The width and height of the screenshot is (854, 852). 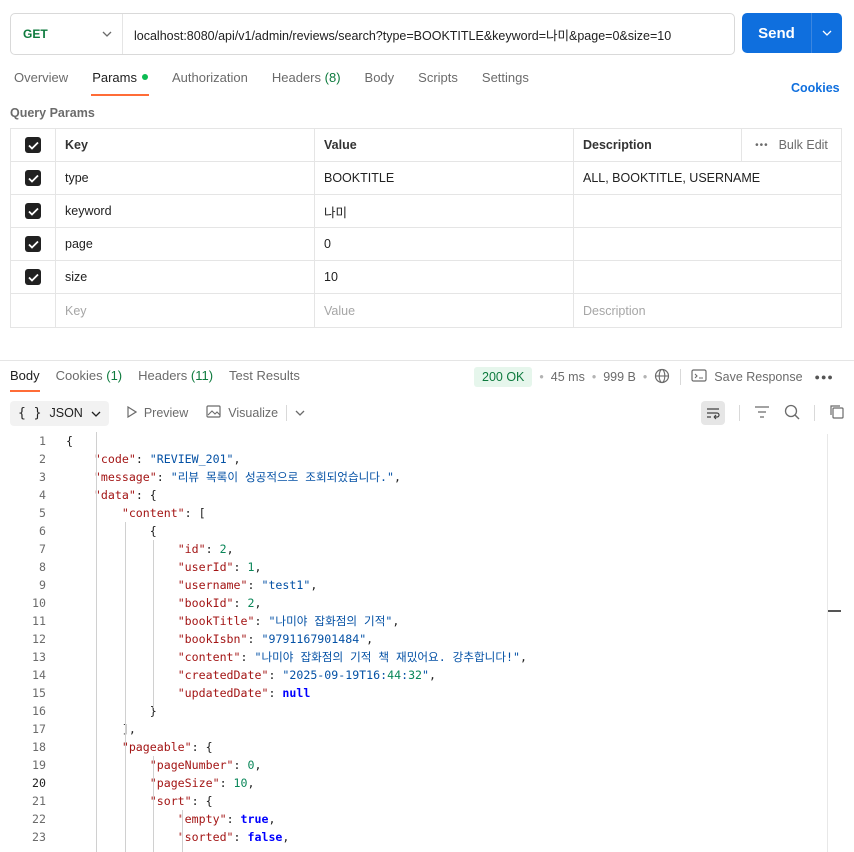 I want to click on response-tab-test-results: Test Results, so click(x=264, y=380).